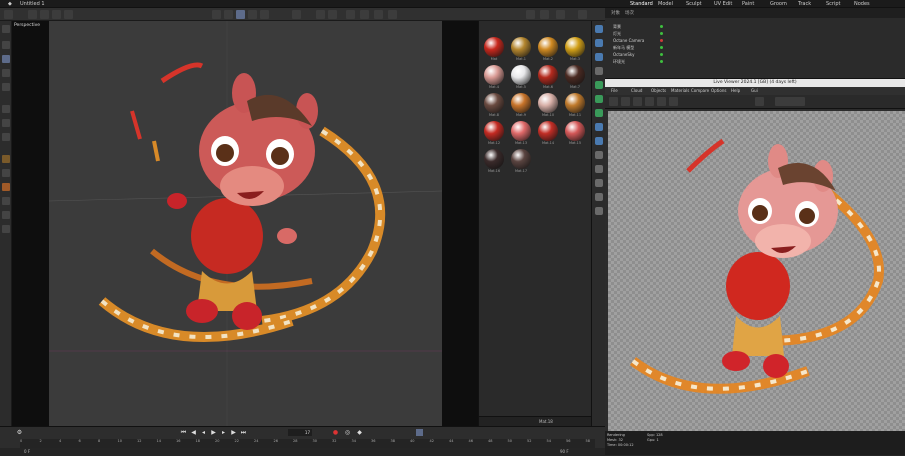  Describe the element at coordinates (723, 4) in the screenshot. I see `workspace-tab: UV Edit` at that location.